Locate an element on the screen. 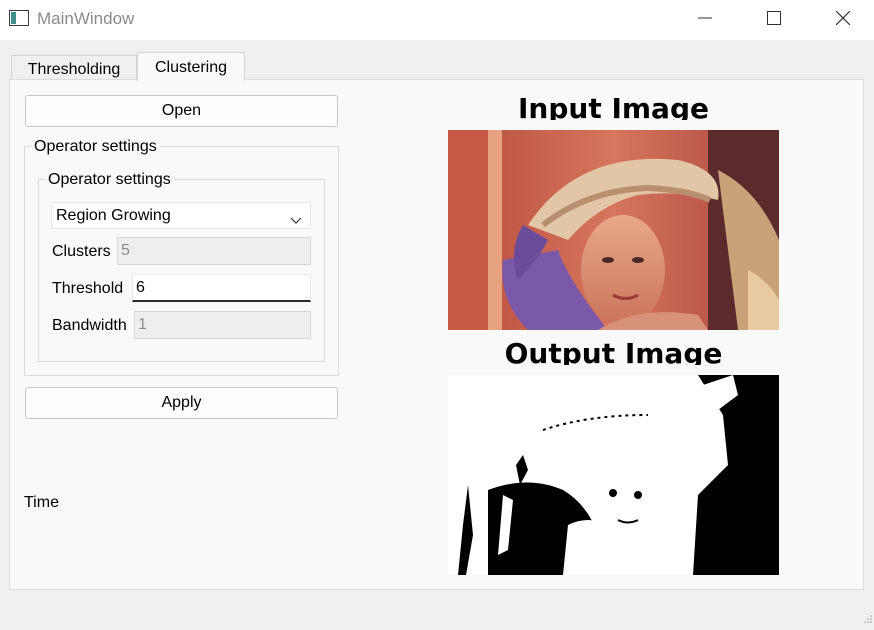 The image size is (874, 630). threshold-label: Threshold is located at coordinates (88, 288).